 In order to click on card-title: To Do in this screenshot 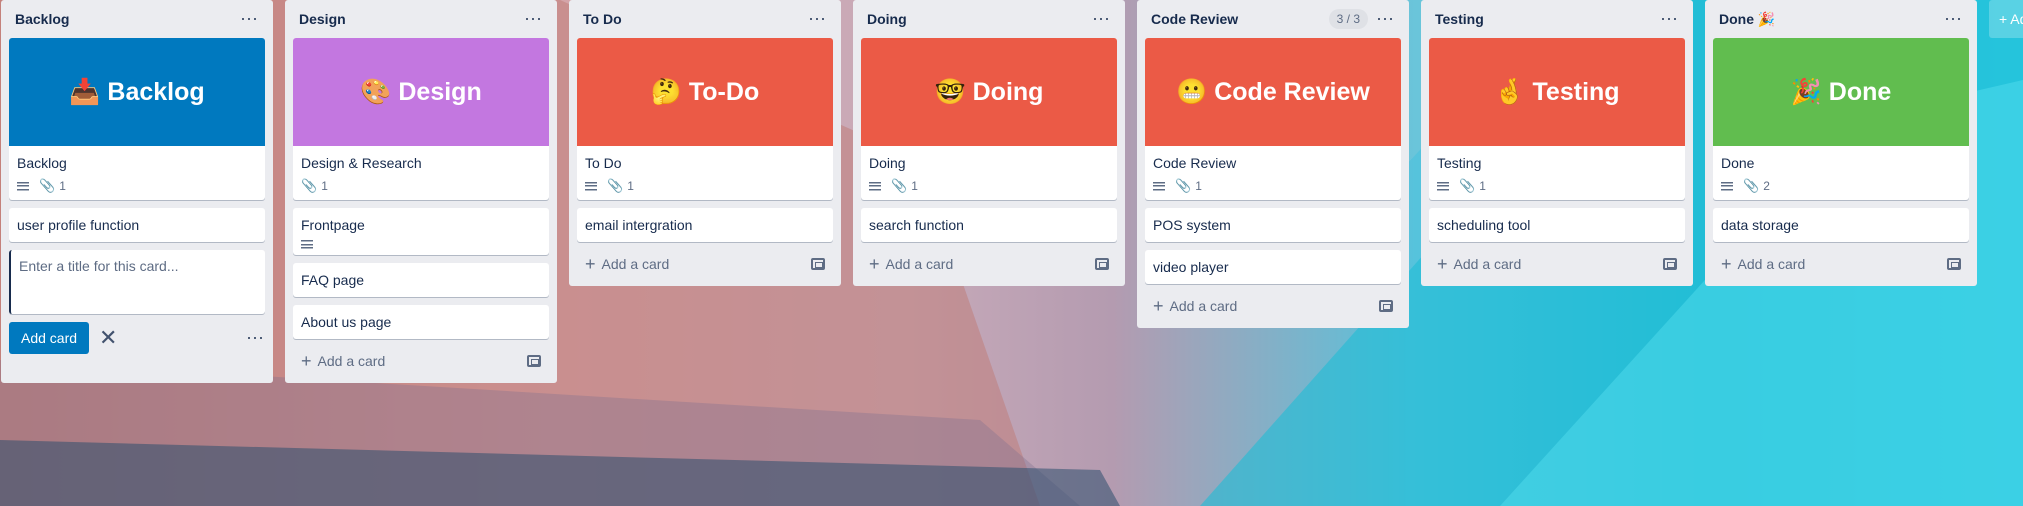, I will do `click(603, 163)`.